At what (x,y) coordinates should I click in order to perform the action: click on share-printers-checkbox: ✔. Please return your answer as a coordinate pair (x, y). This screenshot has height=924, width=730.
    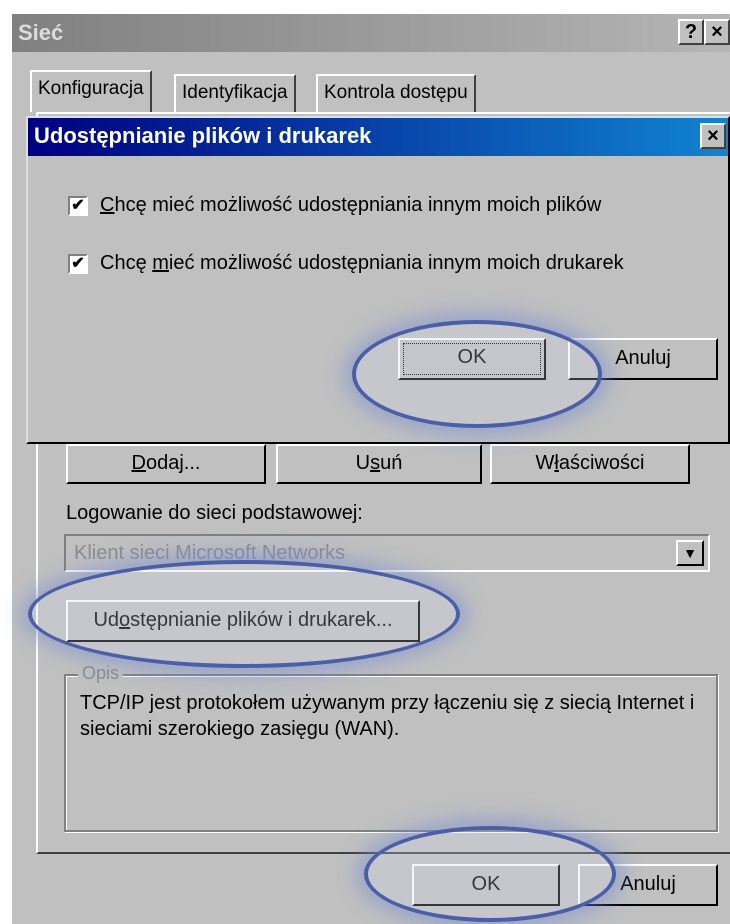
    Looking at the image, I should click on (78, 264).